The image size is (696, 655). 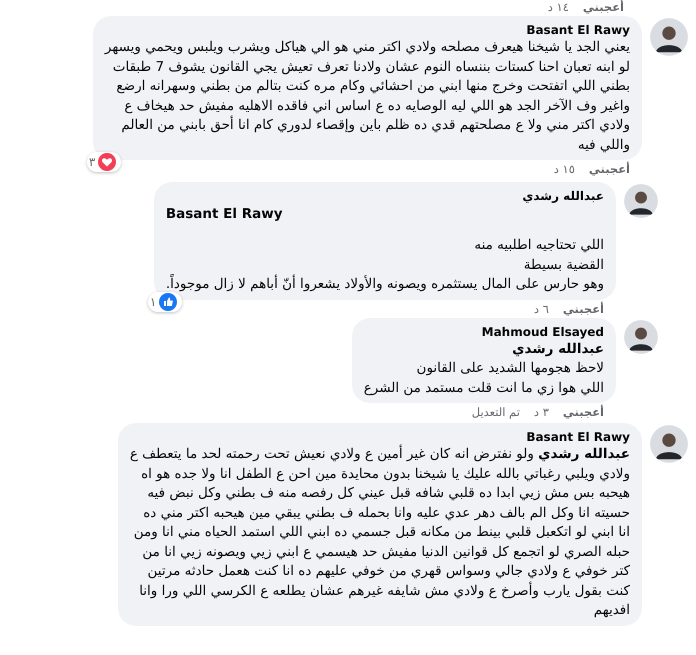 I want to click on mention-tag: Basant El Rawy, so click(x=224, y=214).